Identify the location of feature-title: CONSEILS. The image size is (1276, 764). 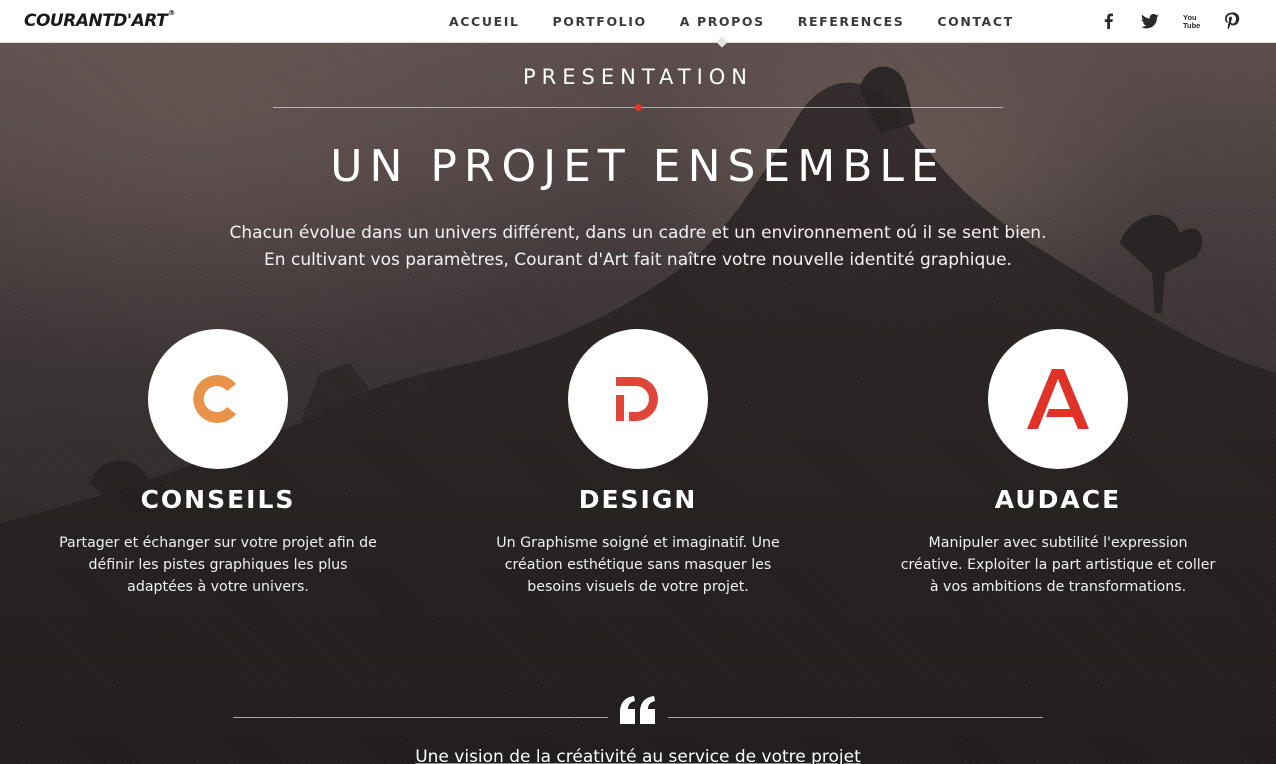
(218, 499).